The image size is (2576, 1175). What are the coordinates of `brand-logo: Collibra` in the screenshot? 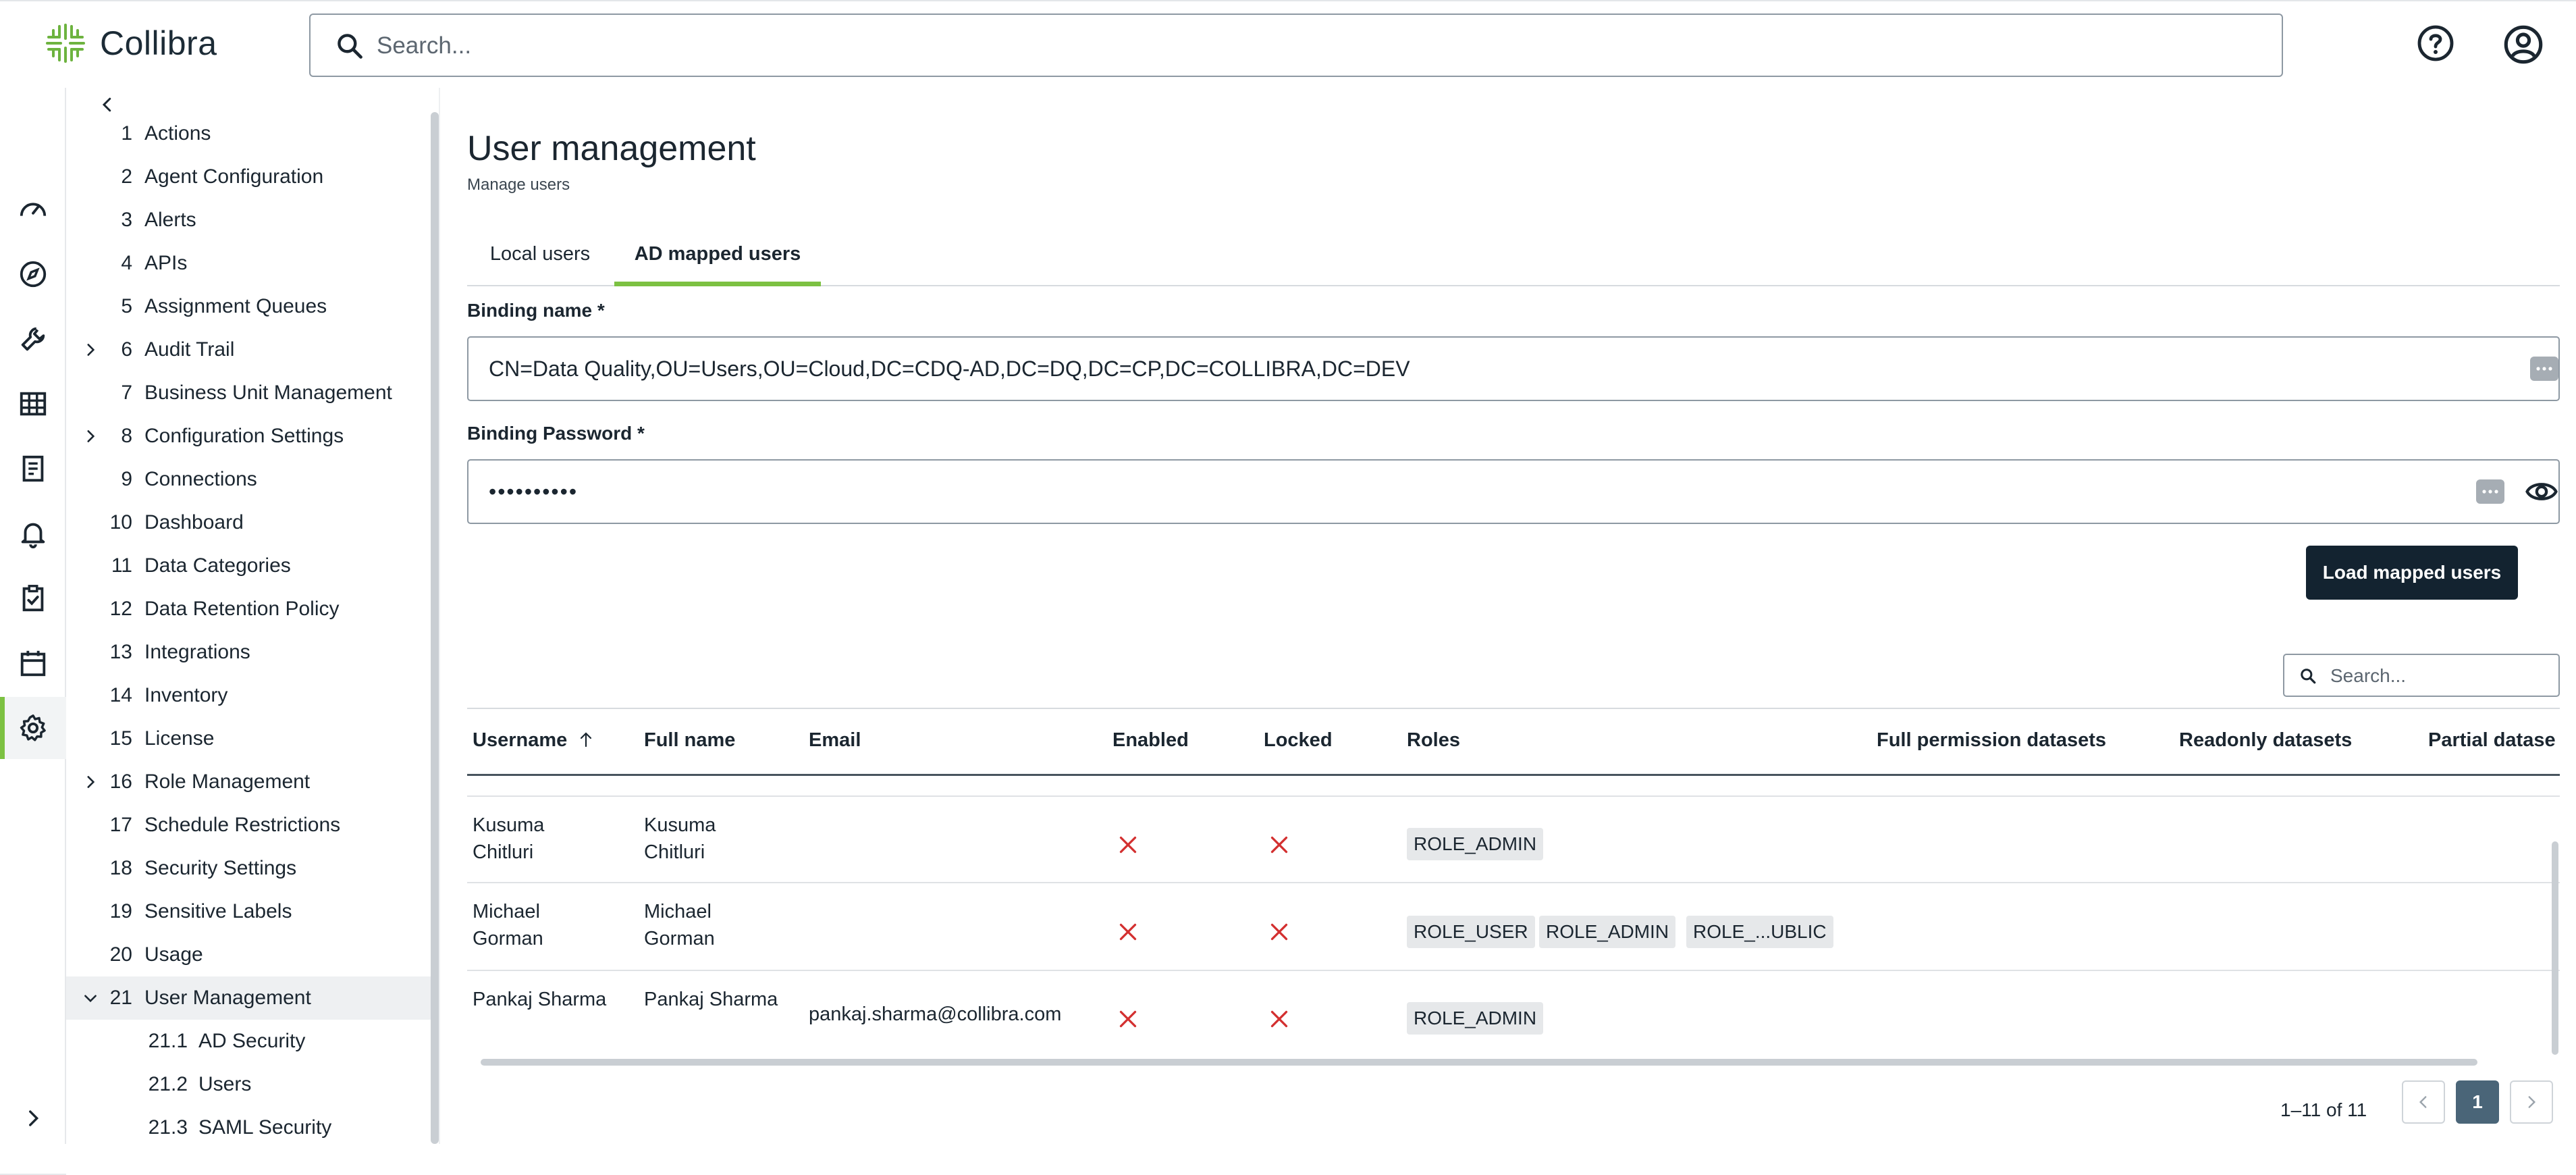 It's located at (131, 44).